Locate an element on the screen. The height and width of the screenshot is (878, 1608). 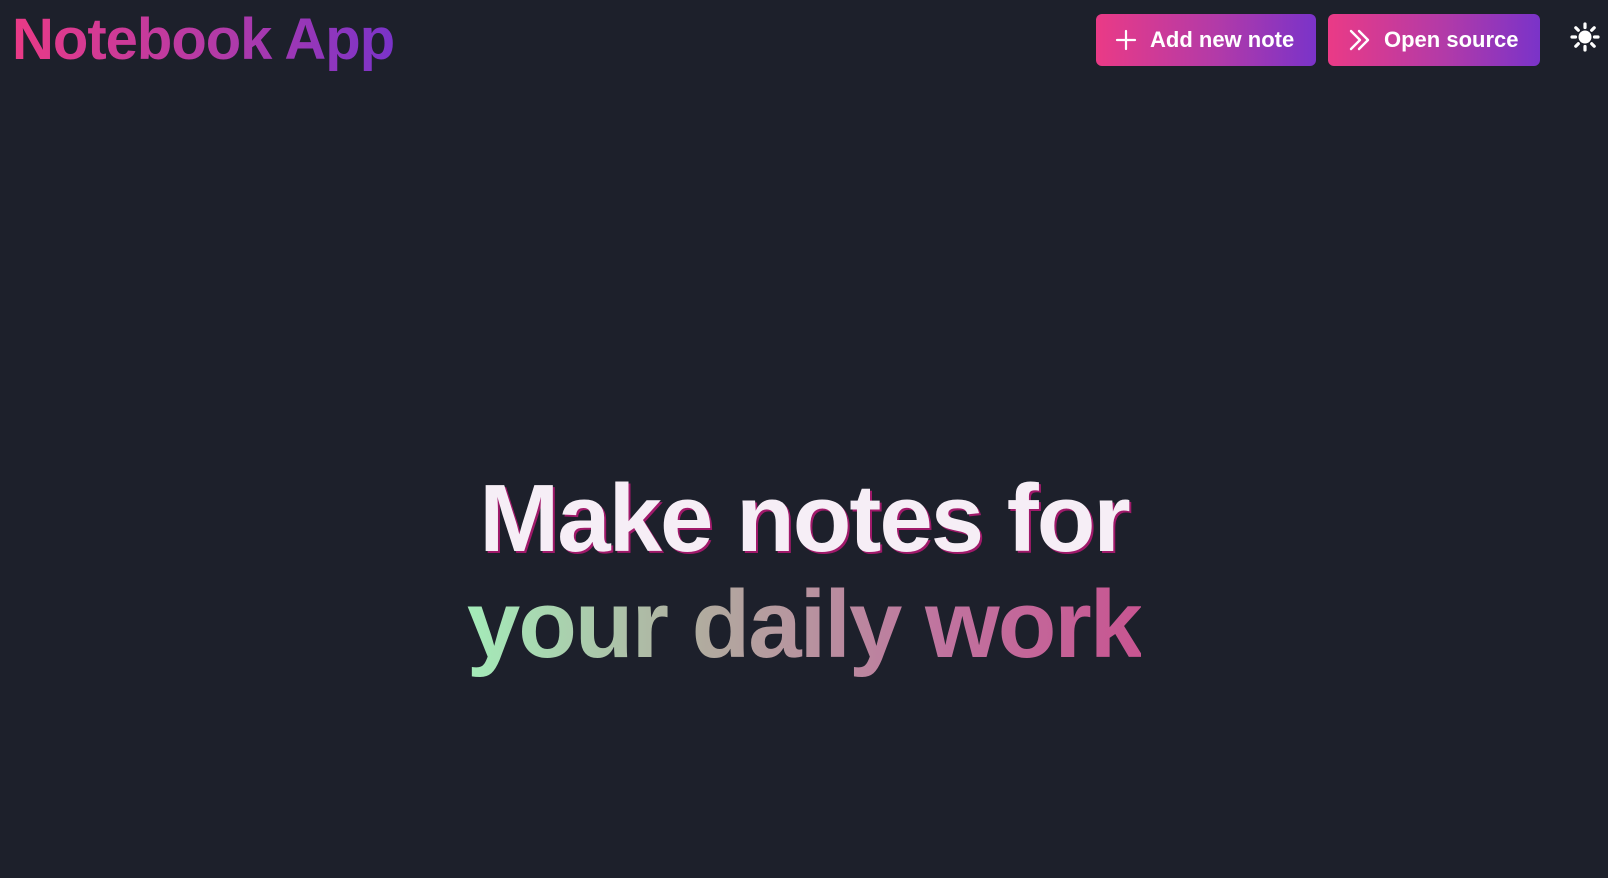
double-chevron-right-icon is located at coordinates (1360, 40).